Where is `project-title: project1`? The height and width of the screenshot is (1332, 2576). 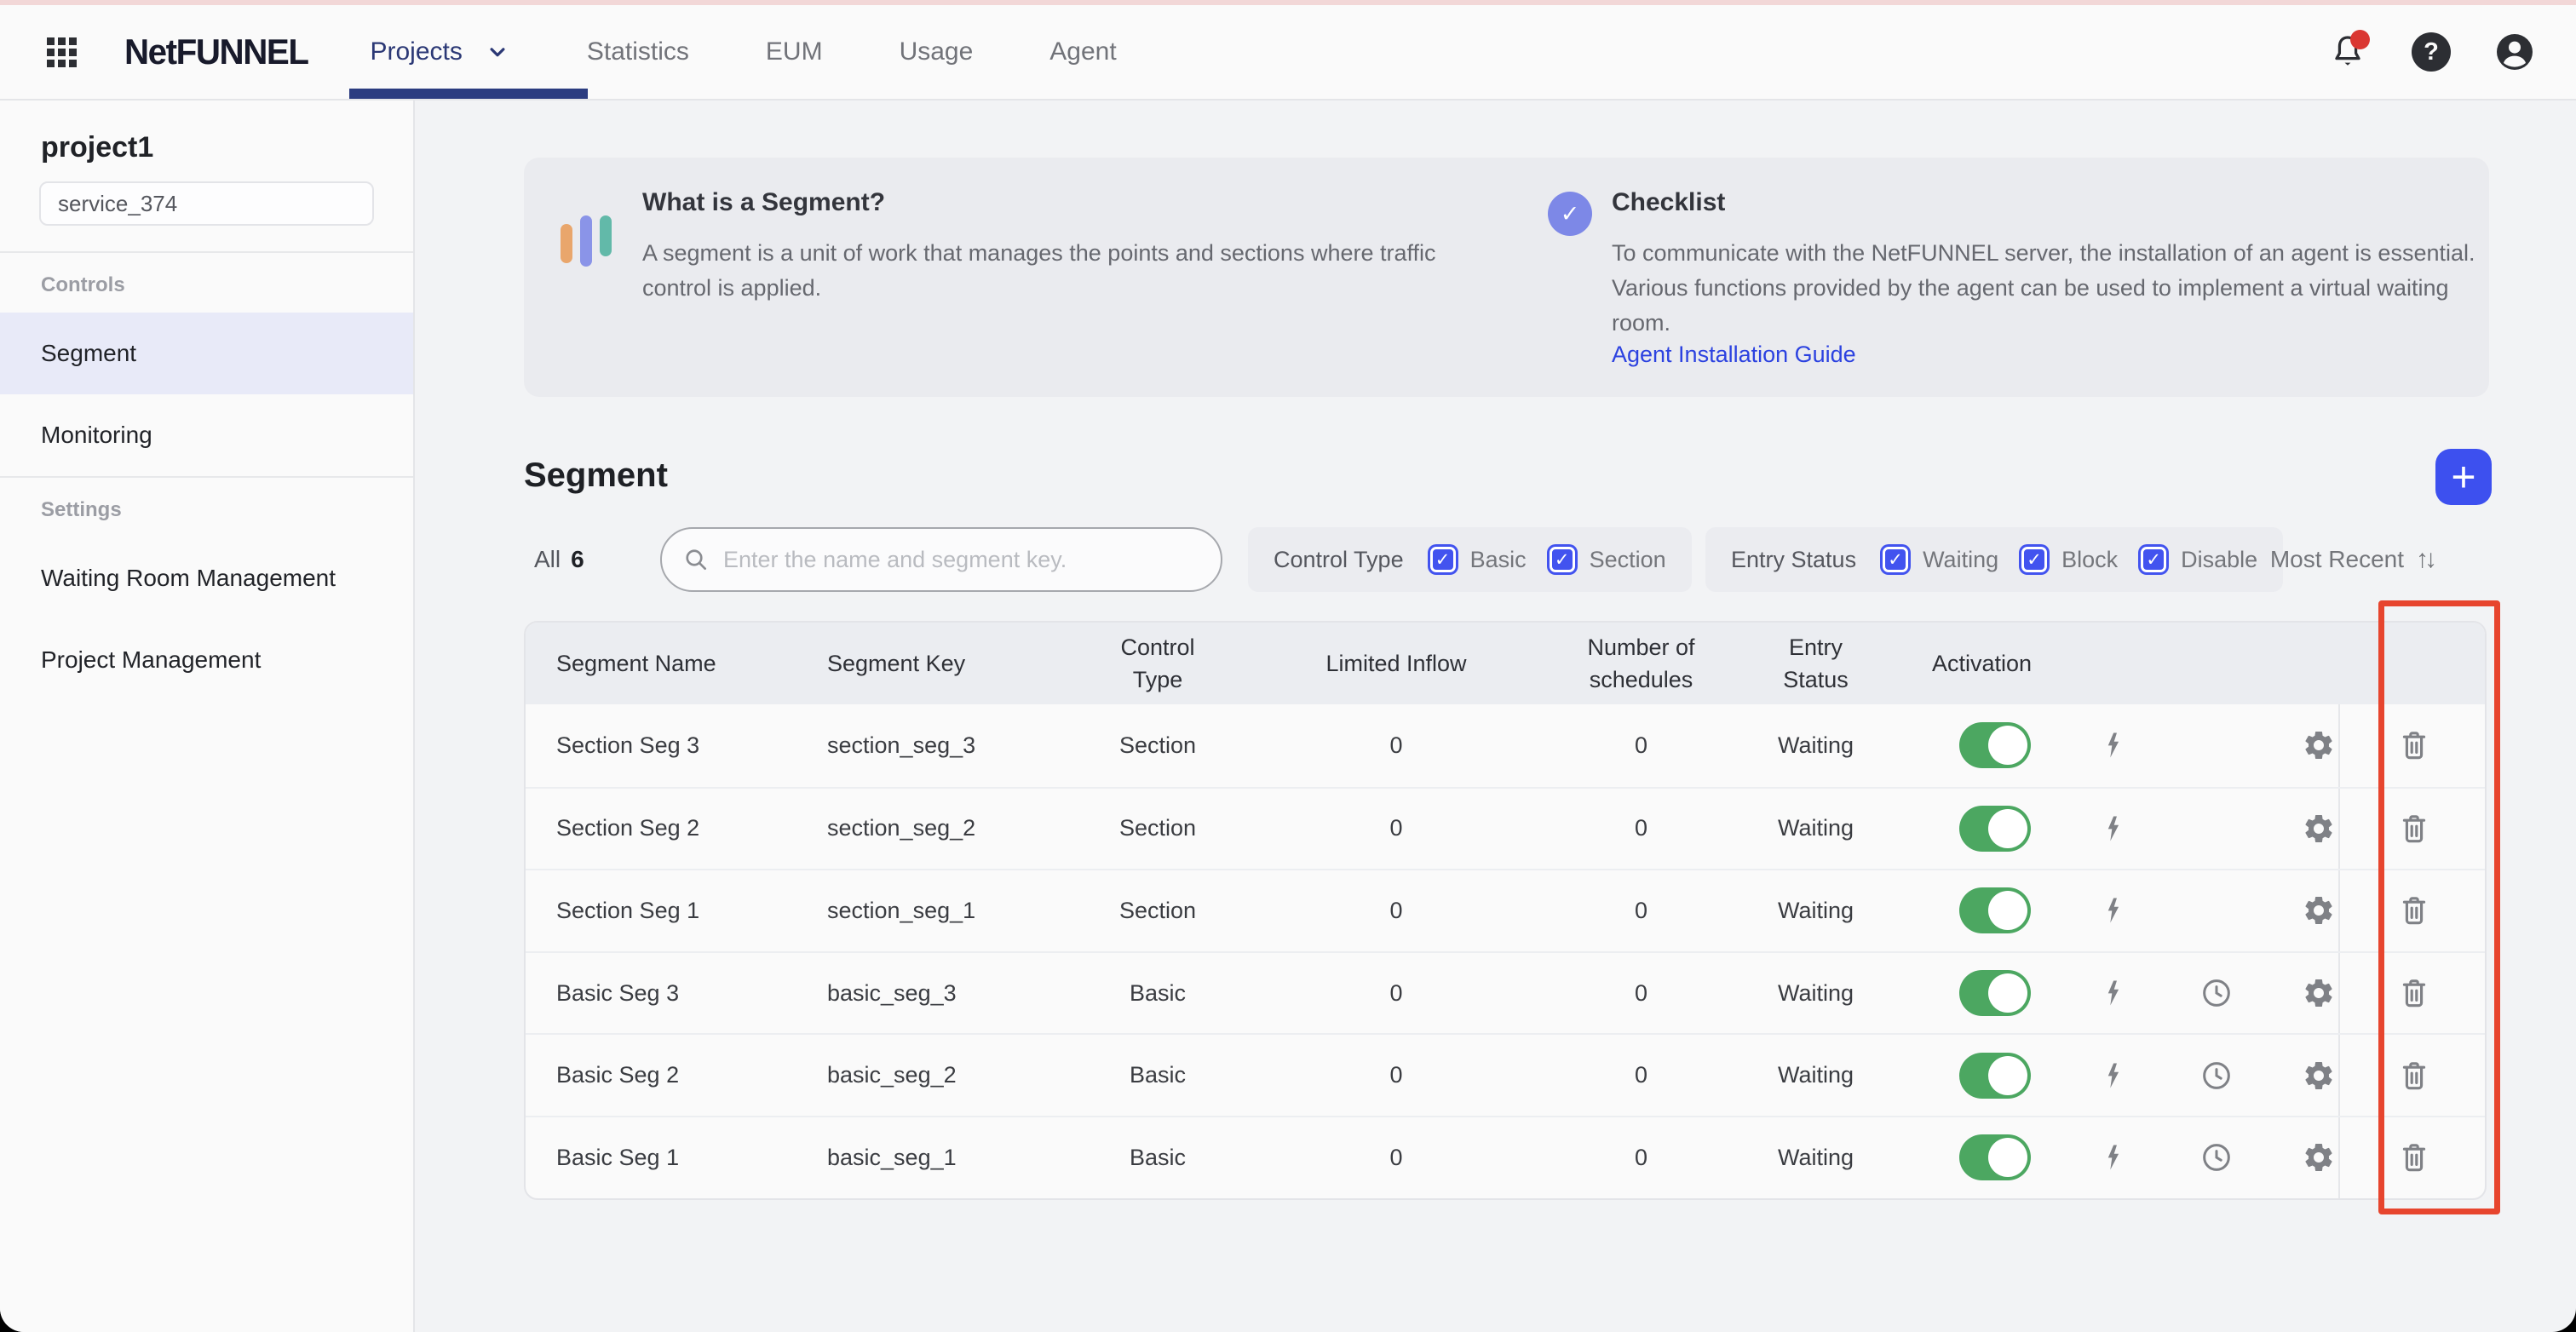 project-title: project1 is located at coordinates (98, 147).